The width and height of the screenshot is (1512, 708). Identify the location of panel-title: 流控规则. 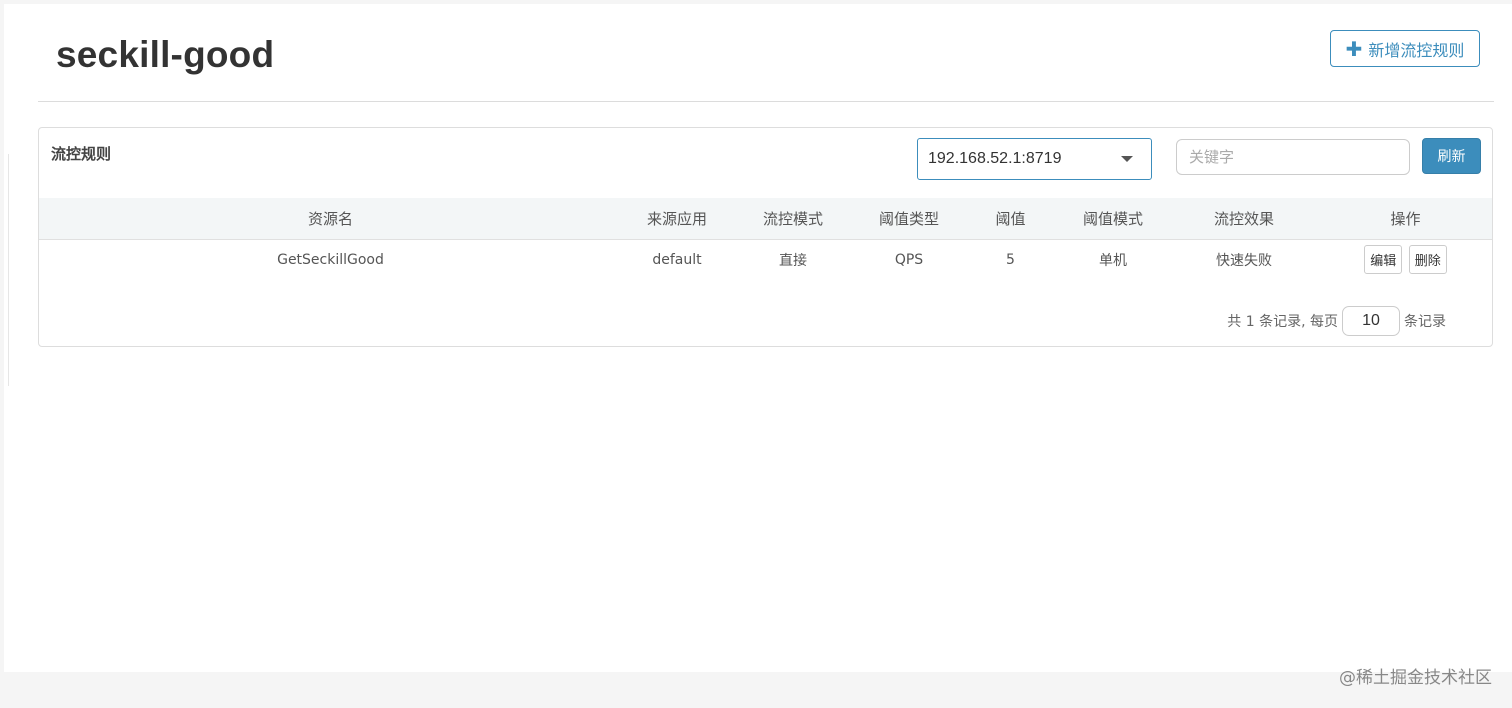
(81, 154).